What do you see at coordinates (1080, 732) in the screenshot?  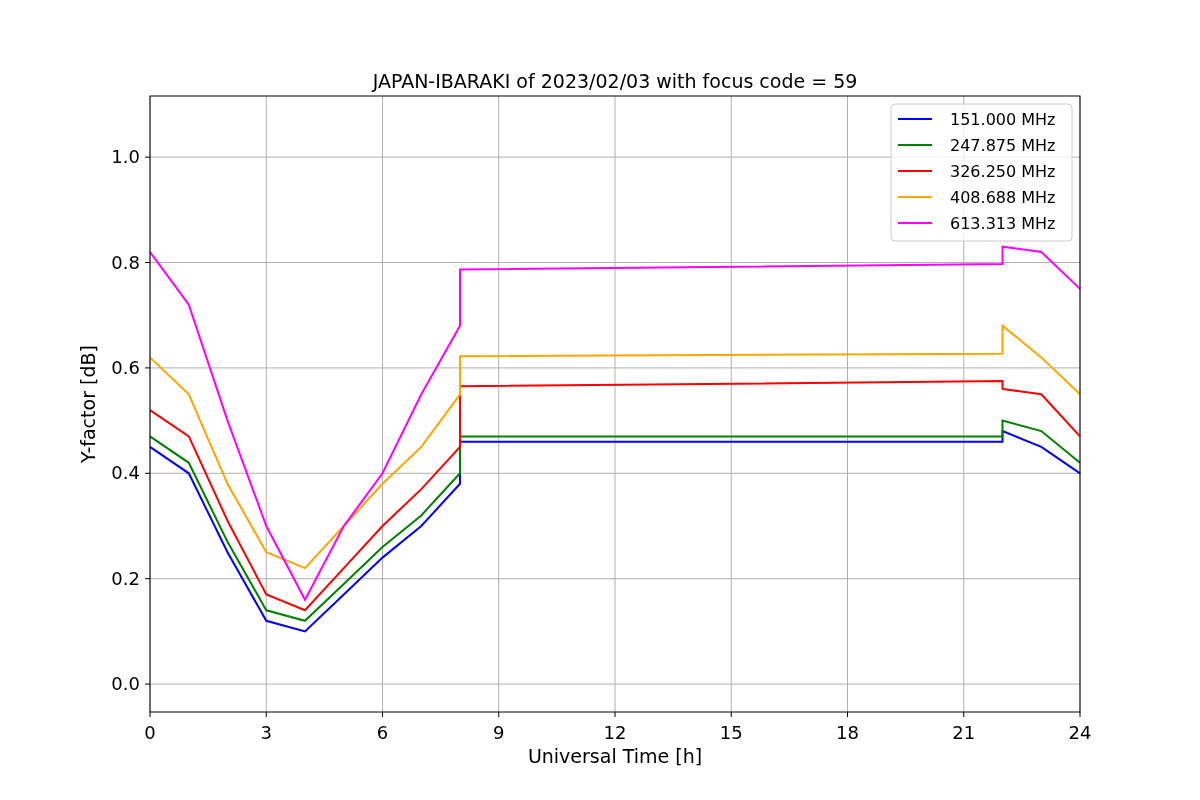 I see `tick-label: 24` at bounding box center [1080, 732].